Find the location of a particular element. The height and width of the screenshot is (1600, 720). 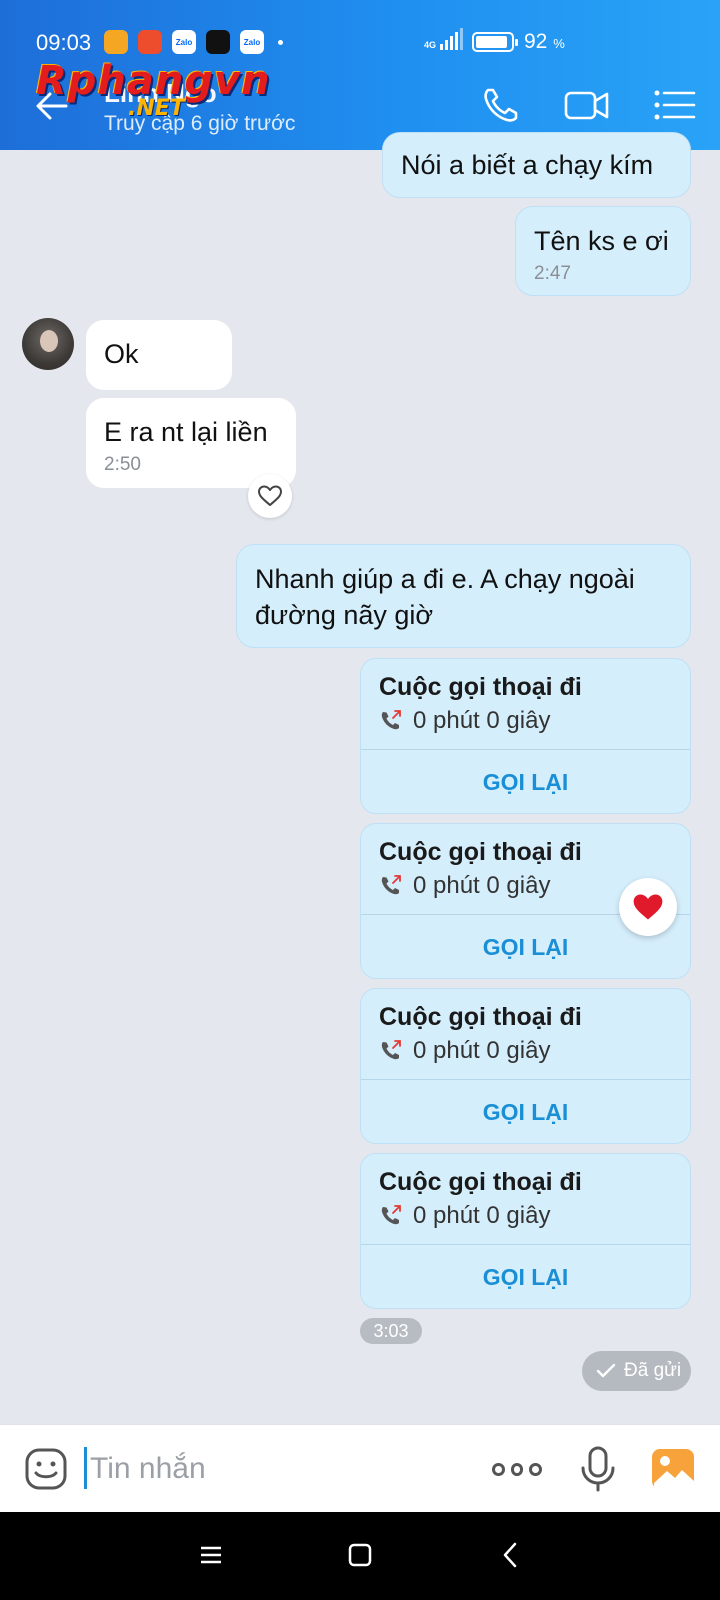

message-time: 2:47 is located at coordinates (552, 273).